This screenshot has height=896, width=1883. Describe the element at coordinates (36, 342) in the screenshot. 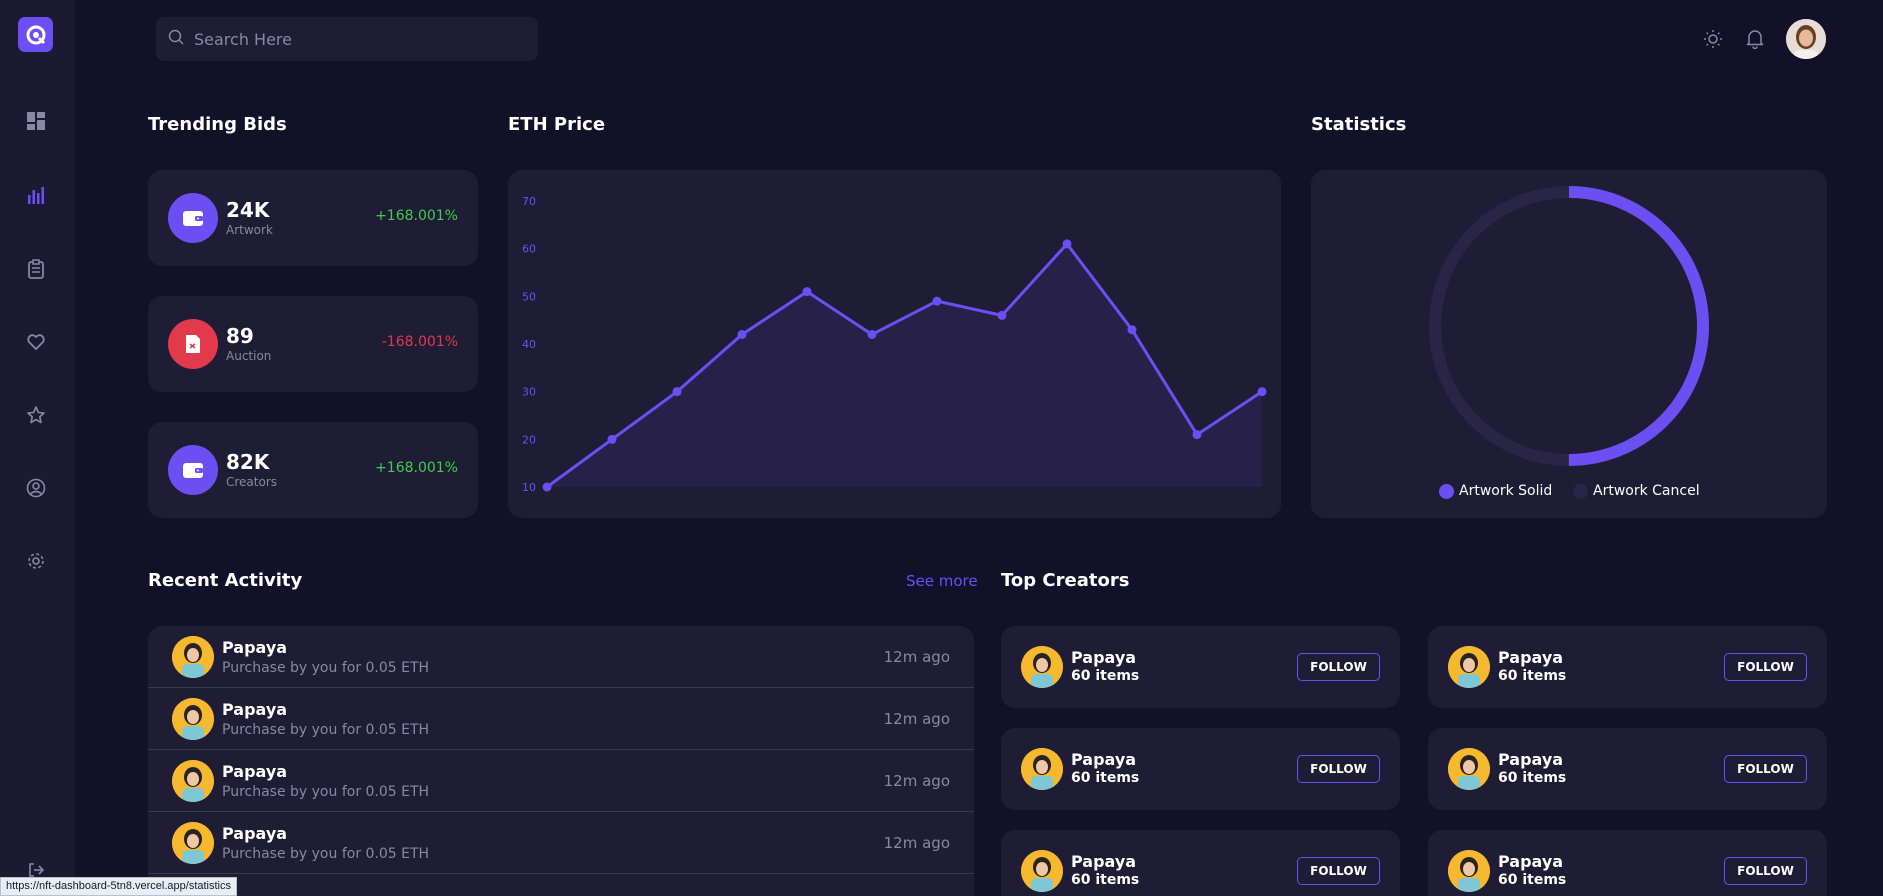

I see `heart-icon` at that location.